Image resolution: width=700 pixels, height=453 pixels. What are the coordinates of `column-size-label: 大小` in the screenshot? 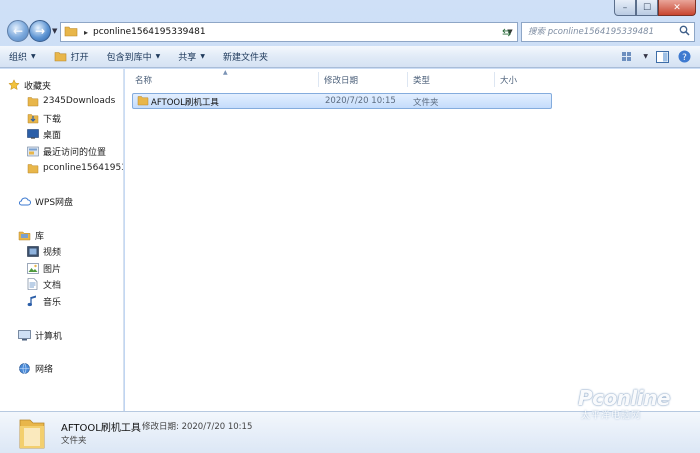 It's located at (509, 80).